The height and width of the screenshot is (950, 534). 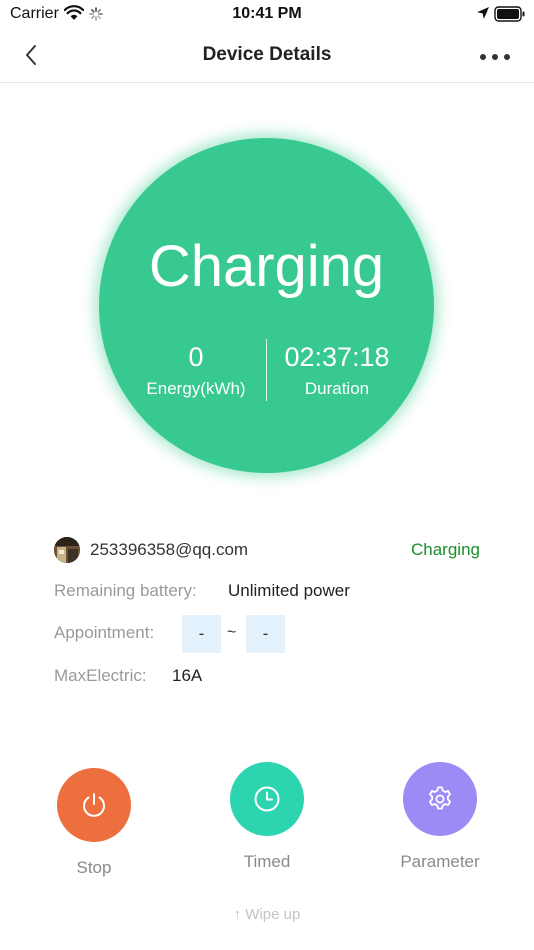 I want to click on timed-button-circle, so click(x=267, y=799).